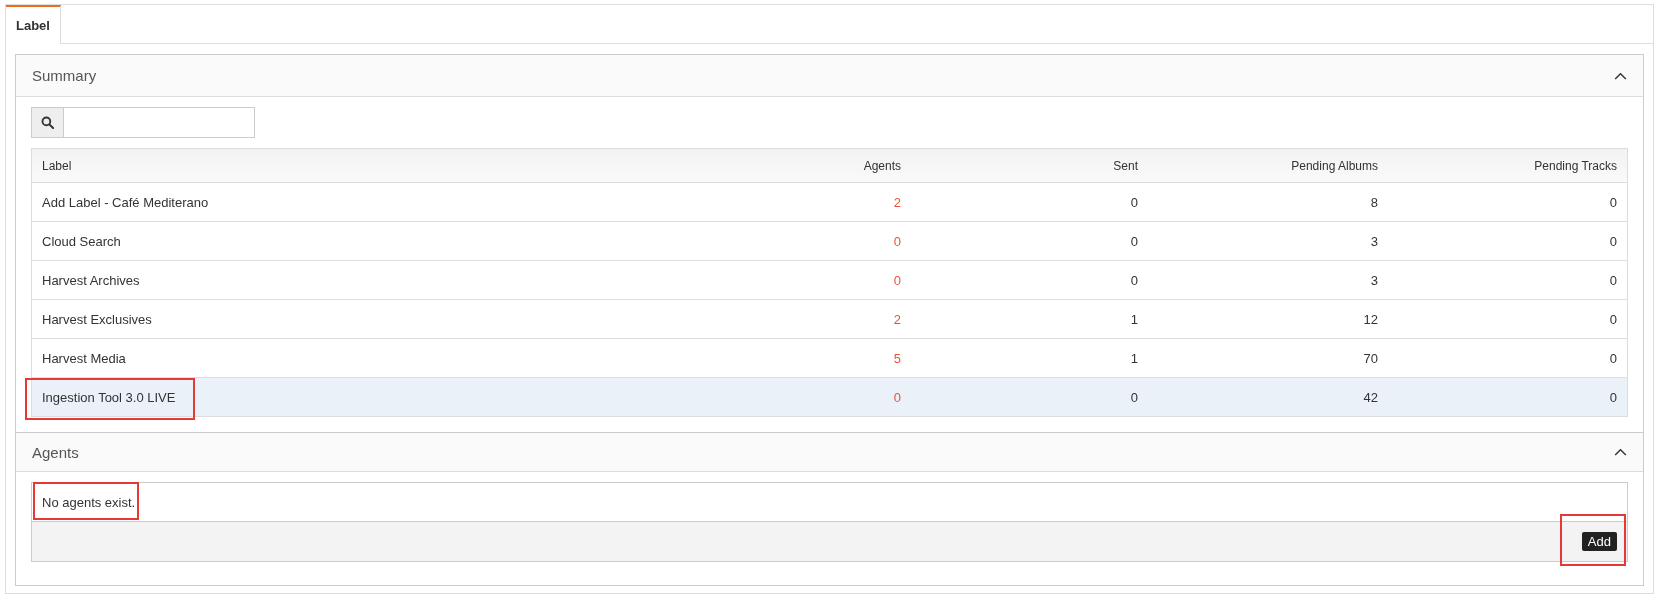 This screenshot has width=1659, height=598. I want to click on column-header: Pending Albums, so click(1268, 165).